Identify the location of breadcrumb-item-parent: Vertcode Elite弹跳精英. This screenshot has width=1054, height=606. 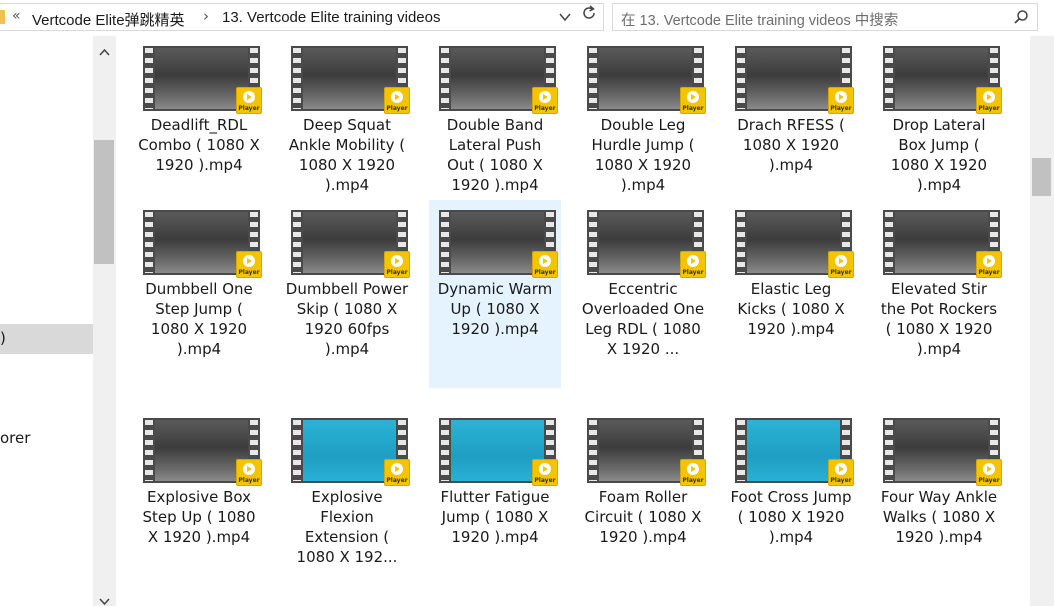
(108, 19).